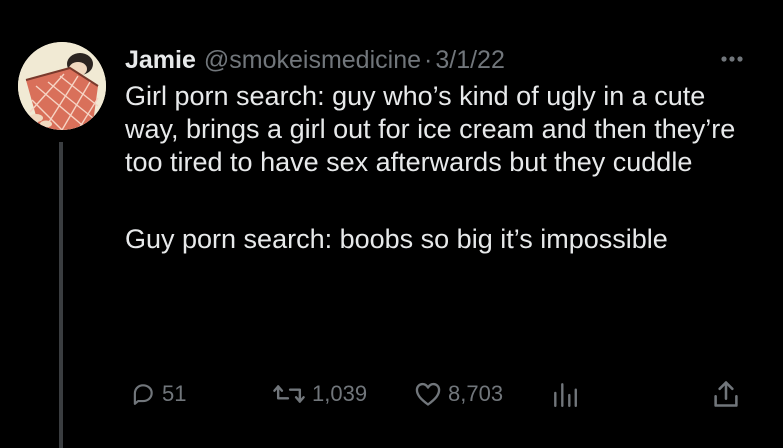  I want to click on like-count: 8,703, so click(476, 393).